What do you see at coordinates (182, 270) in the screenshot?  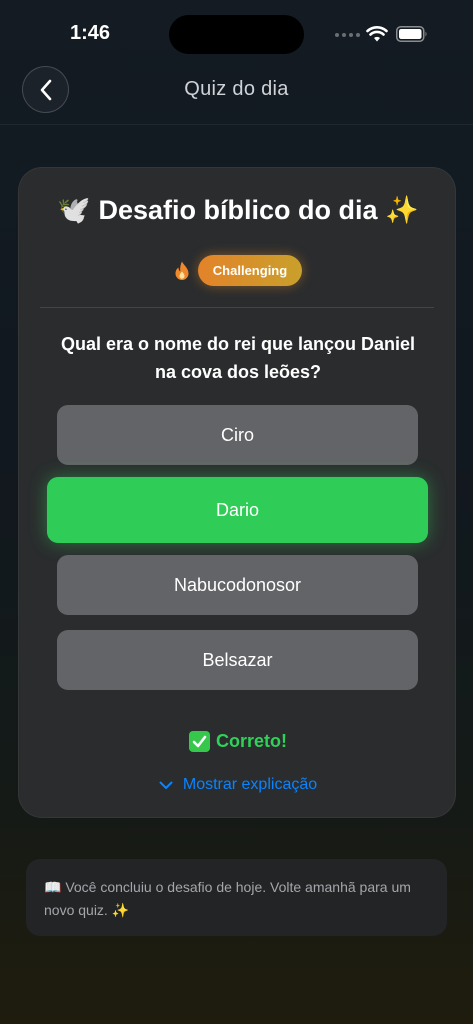 I see `fire-icon` at bounding box center [182, 270].